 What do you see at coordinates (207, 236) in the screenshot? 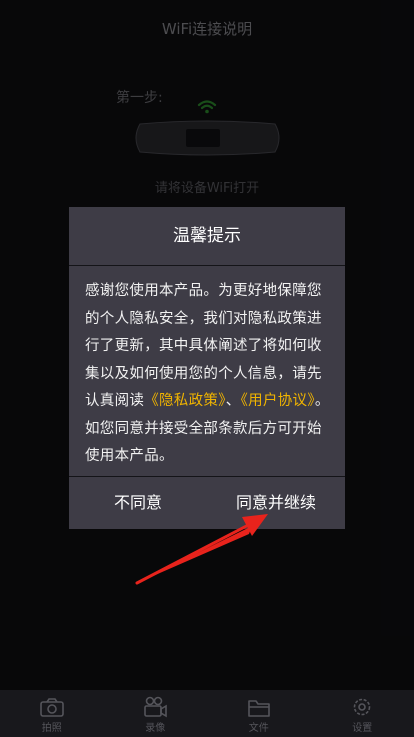
I see `dialog-title: 温馨提示` at bounding box center [207, 236].